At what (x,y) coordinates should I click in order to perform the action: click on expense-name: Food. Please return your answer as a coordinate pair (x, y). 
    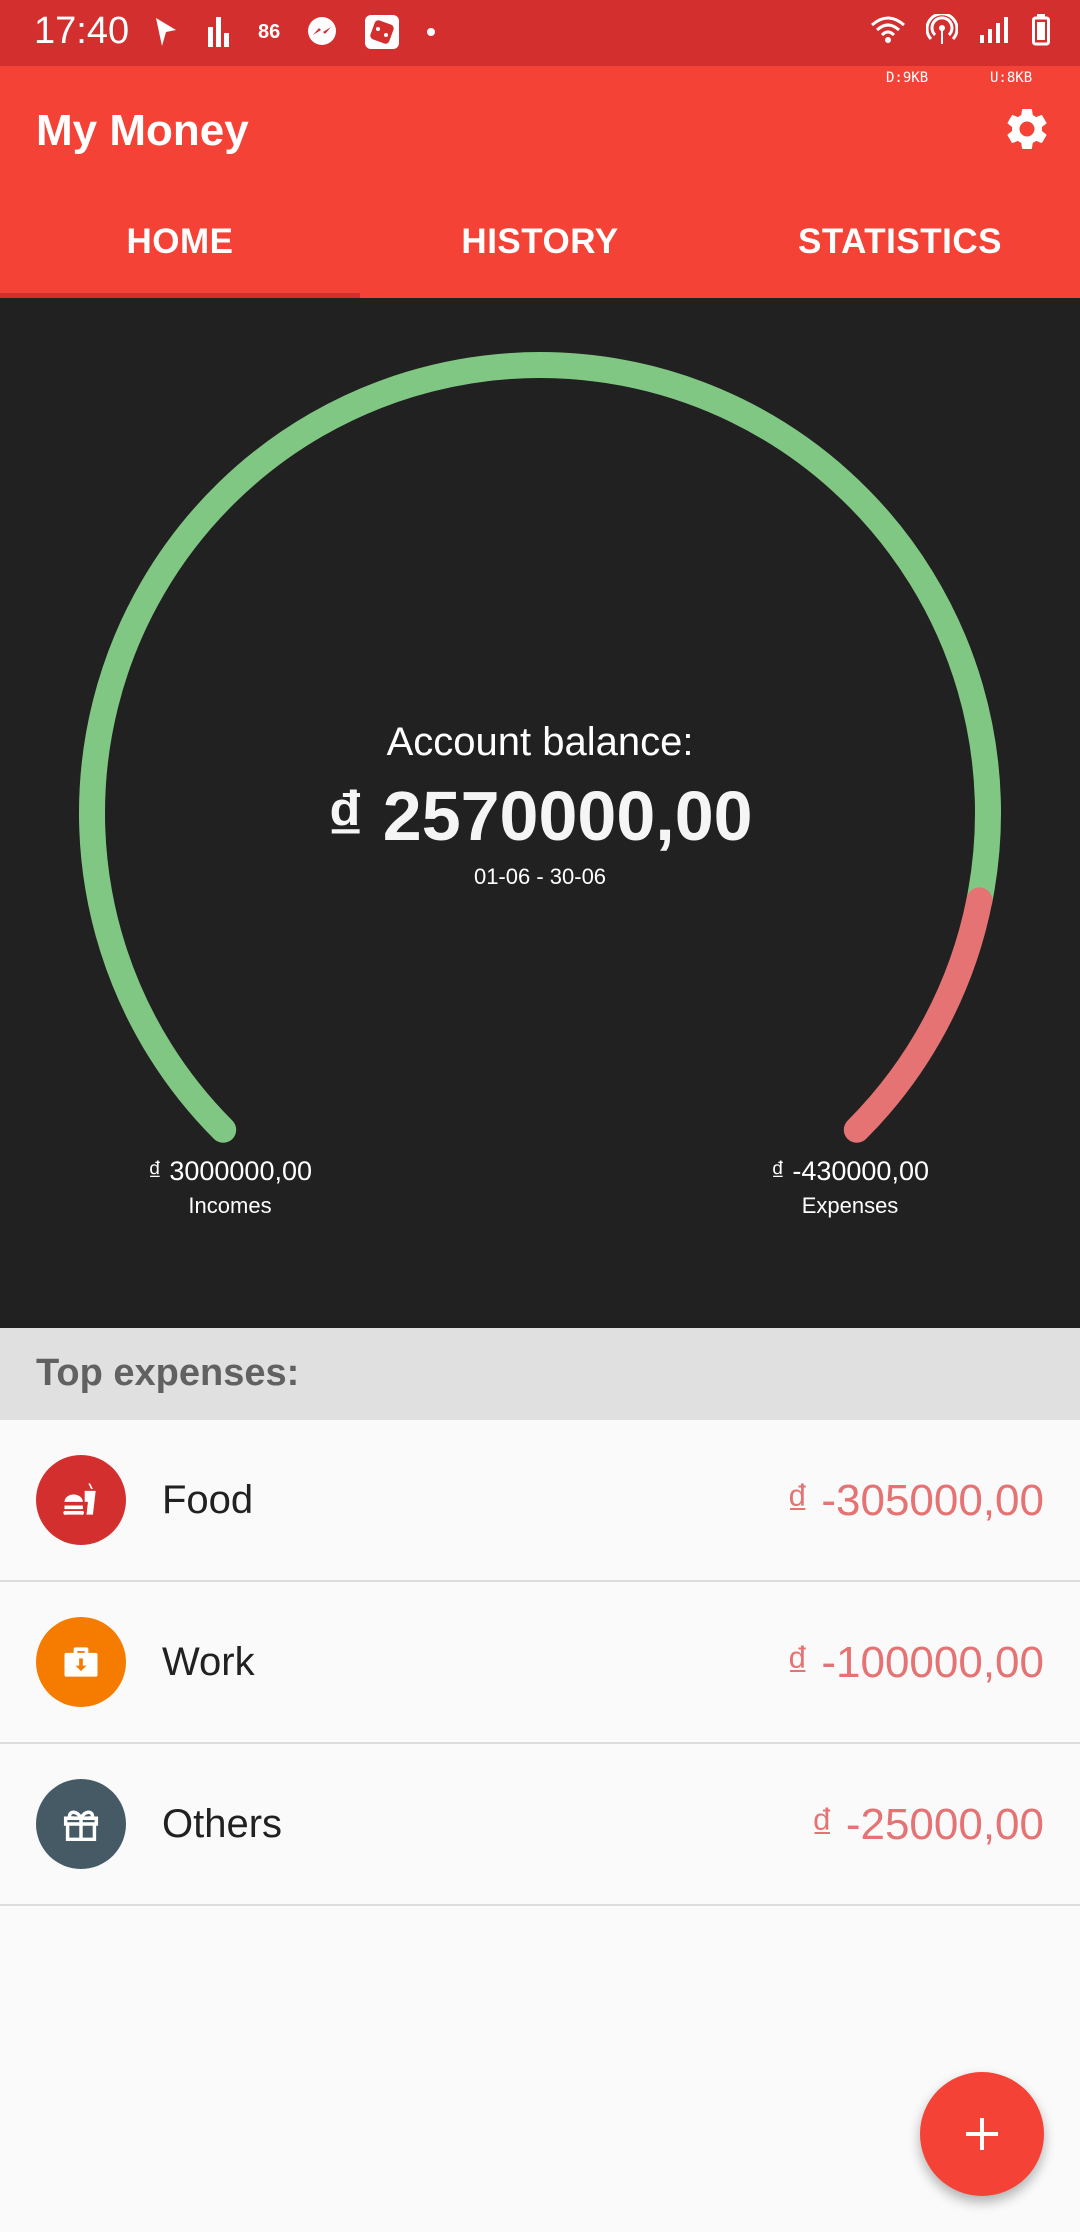
    Looking at the image, I should click on (208, 1500).